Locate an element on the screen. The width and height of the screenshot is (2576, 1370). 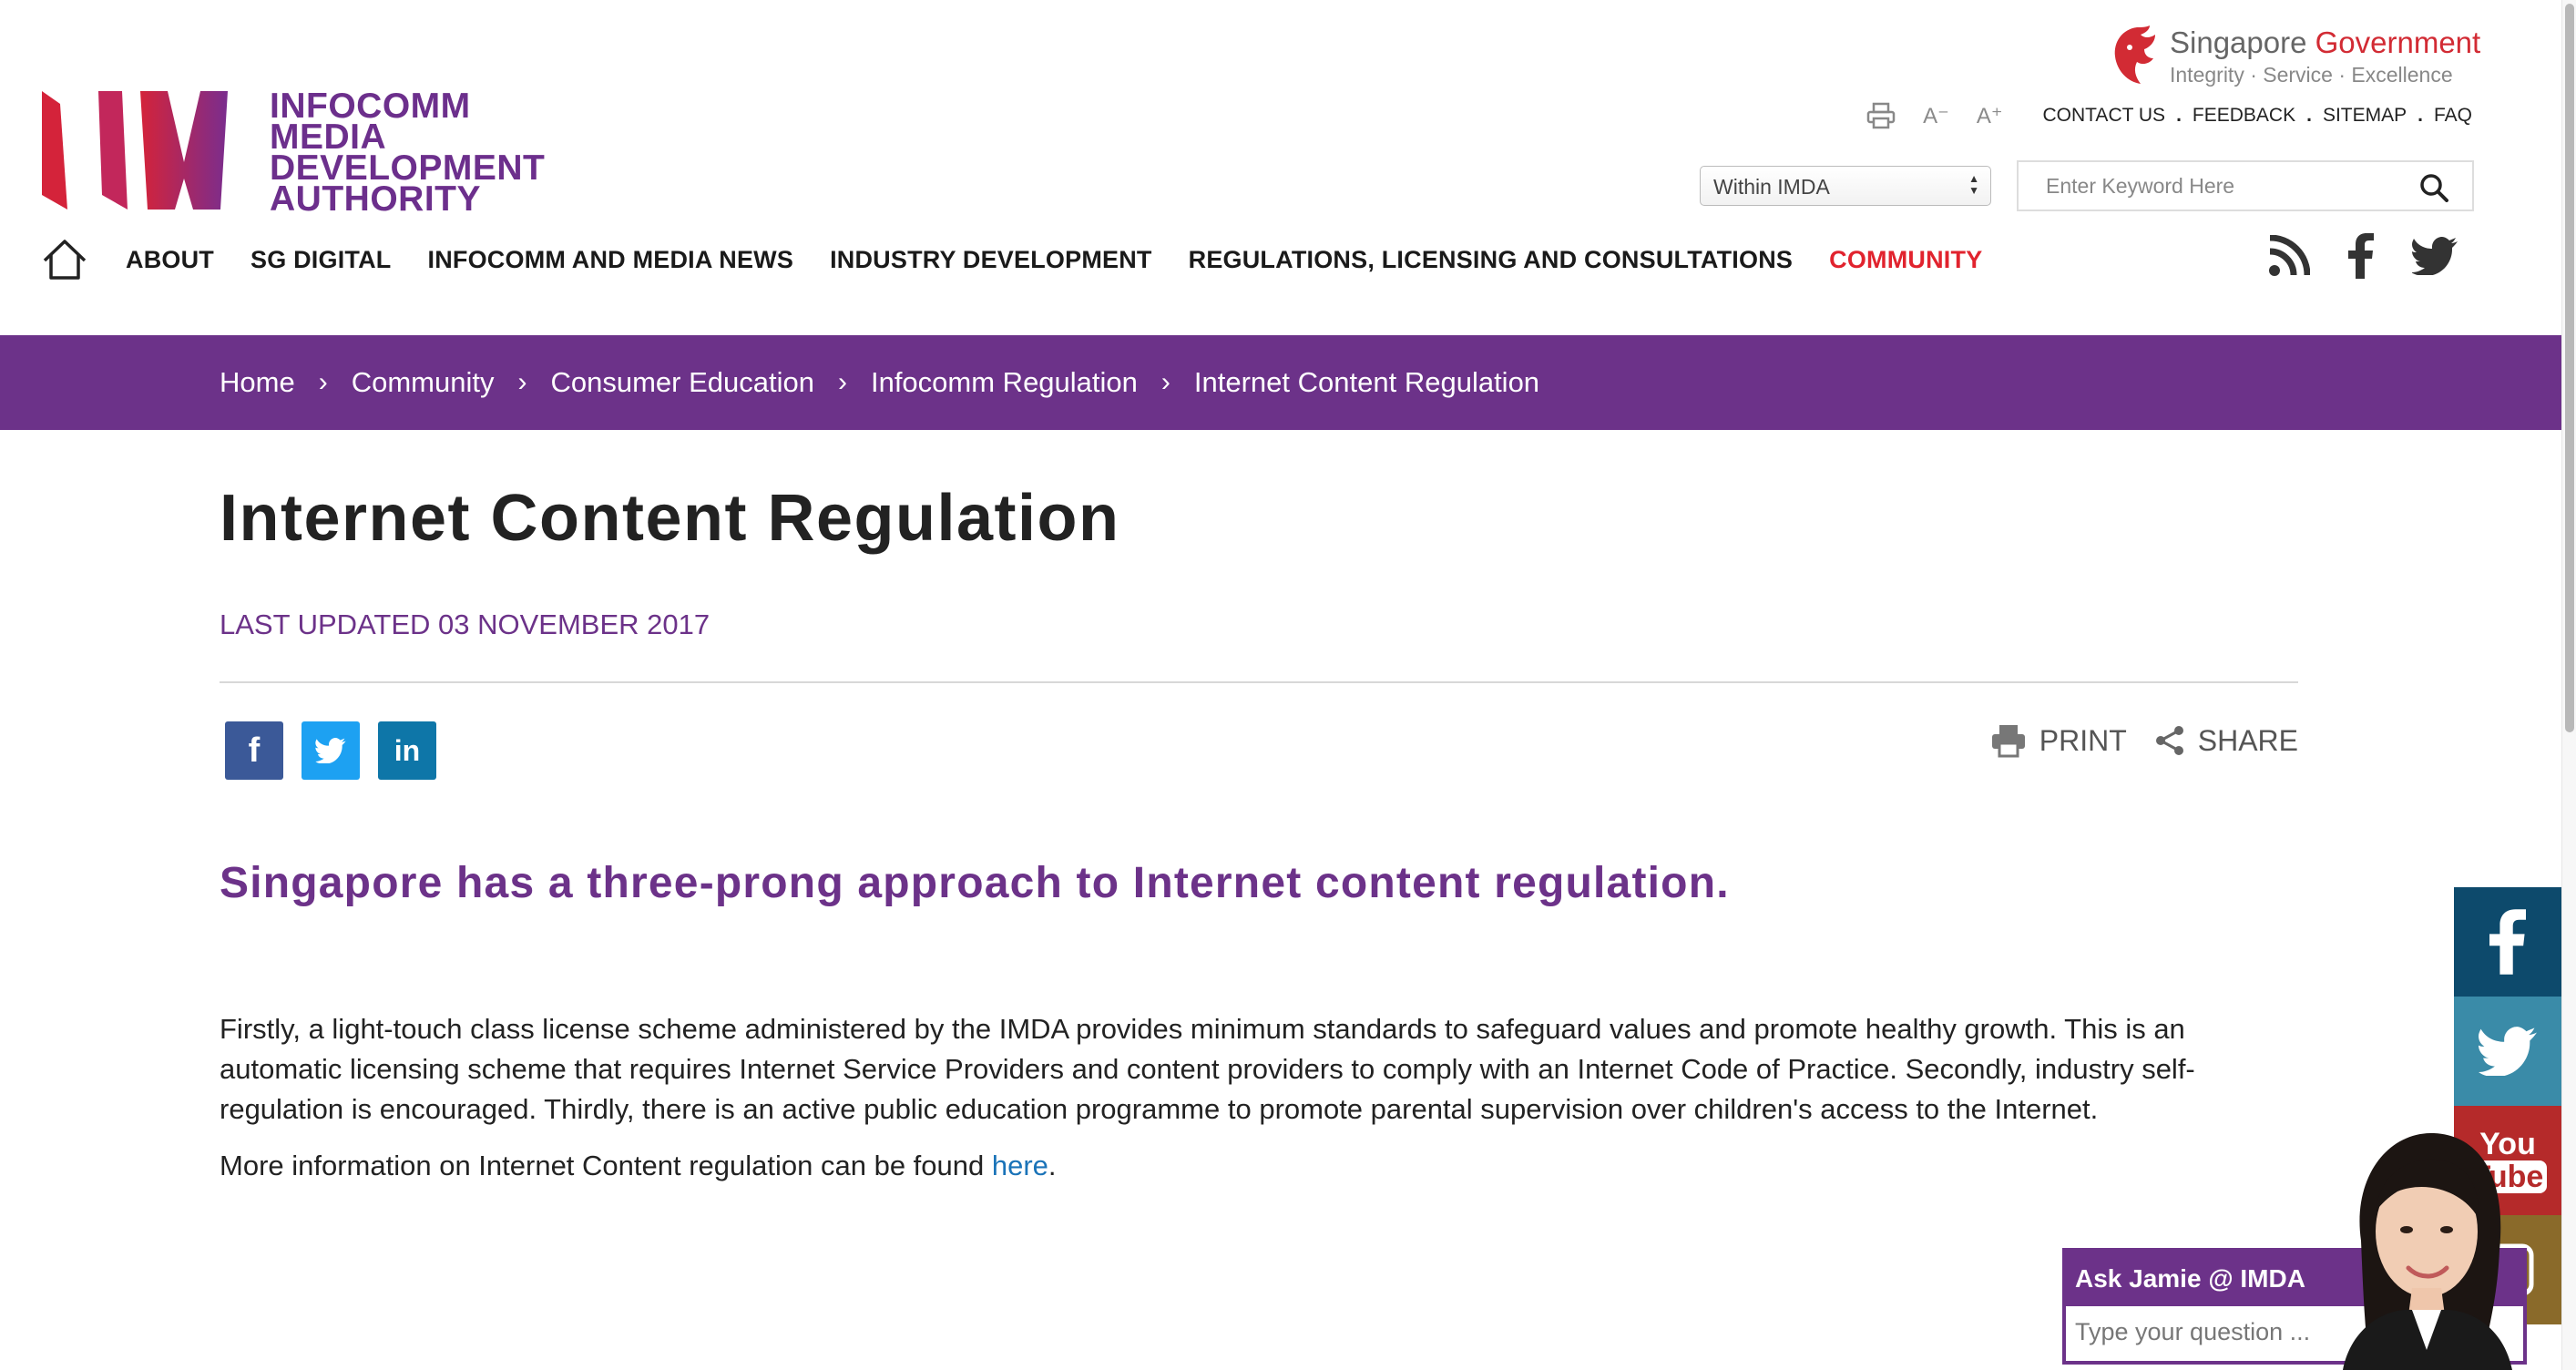
last-updated: LAST UPDATED 03 NOVEMBER 2017 is located at coordinates (465, 624).